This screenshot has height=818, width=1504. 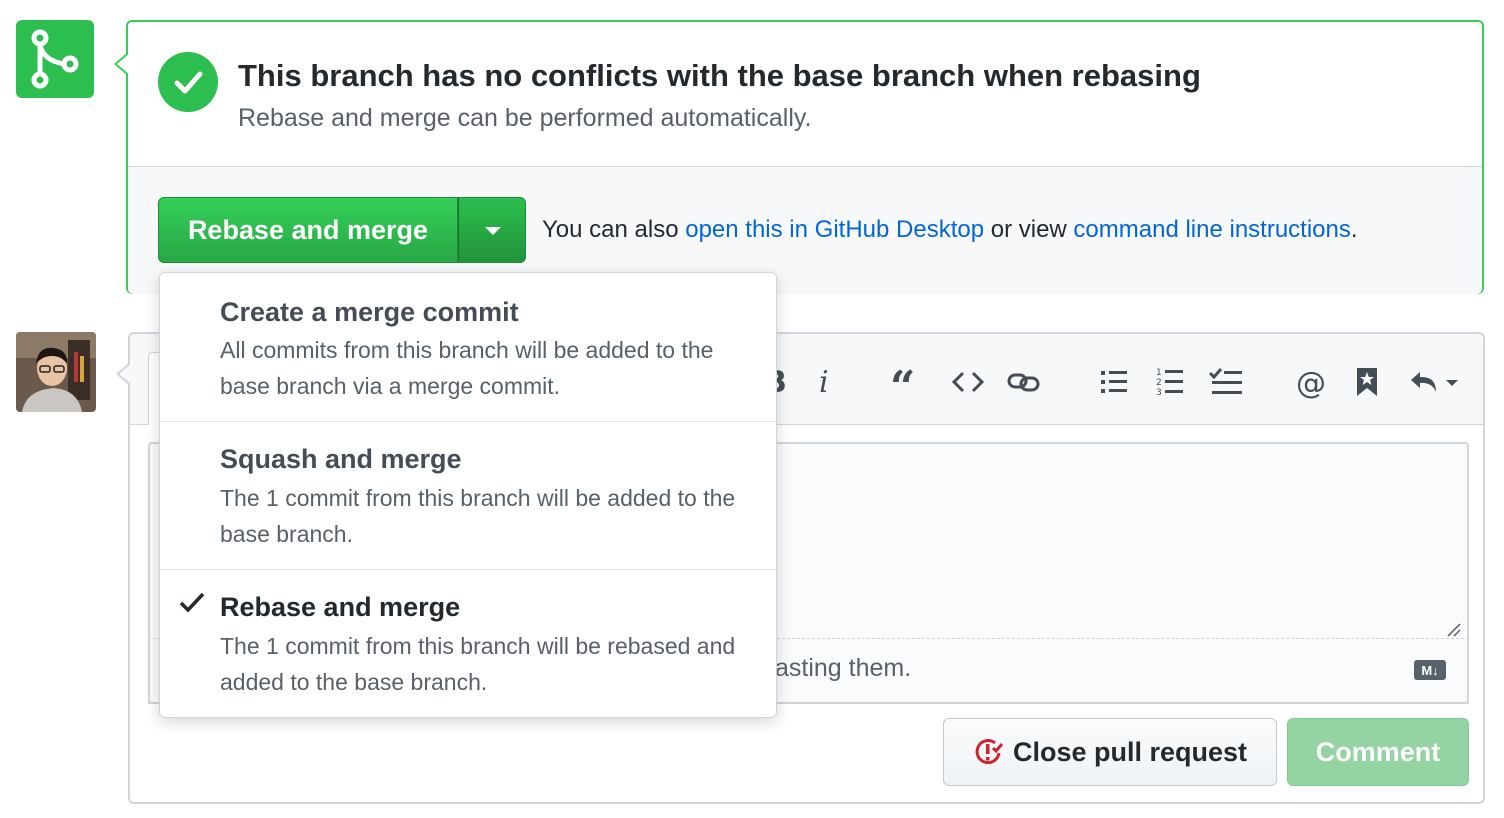 What do you see at coordinates (1159, 383) in the screenshot?
I see `svg-text: 2` at bounding box center [1159, 383].